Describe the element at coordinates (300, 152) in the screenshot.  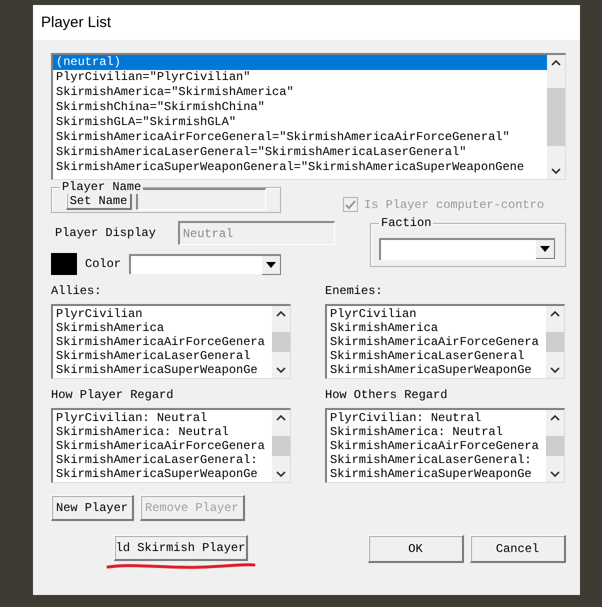
I see `list-item: SkirmishAmericaLaserGeneral="SkirmishAmericaLaserGeneral"` at that location.